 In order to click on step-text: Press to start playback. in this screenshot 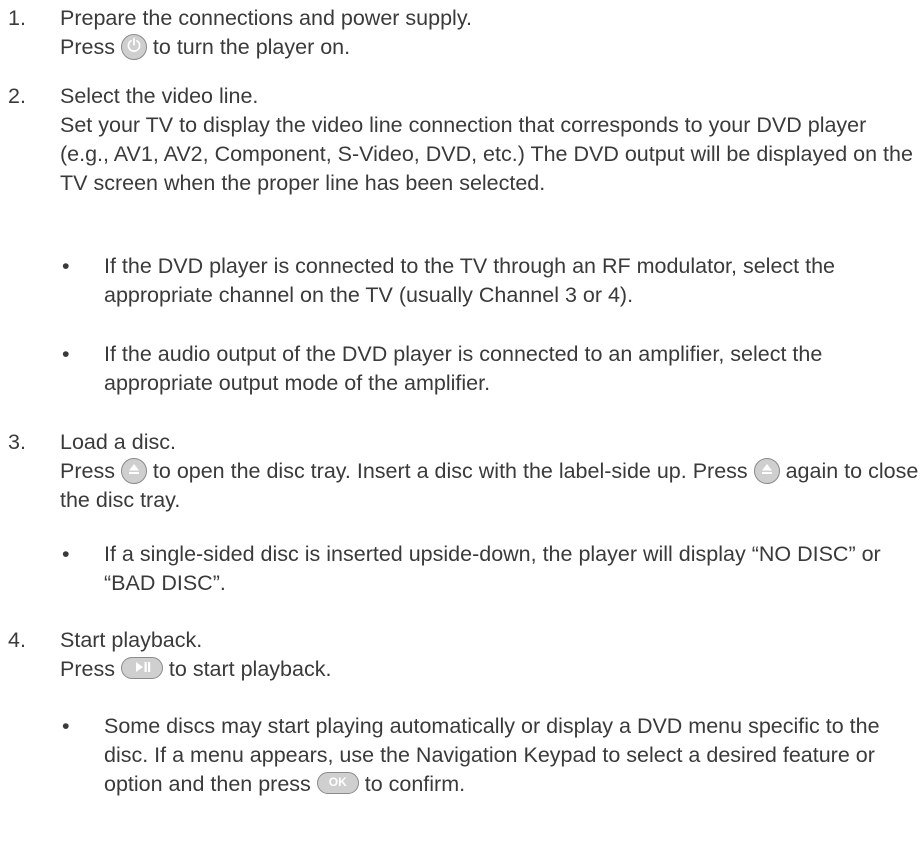, I will do `click(196, 669)`.